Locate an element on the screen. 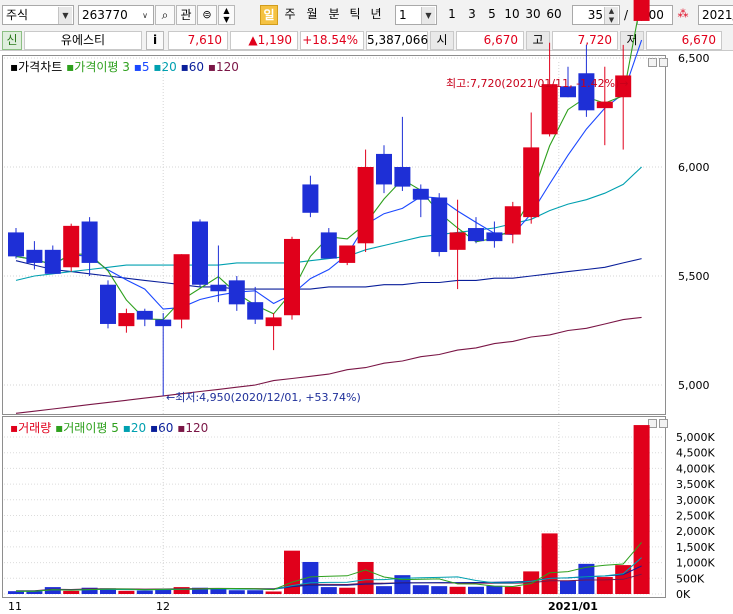 The image size is (733, 614). price-tick-label: 6,500 is located at coordinates (694, 58).